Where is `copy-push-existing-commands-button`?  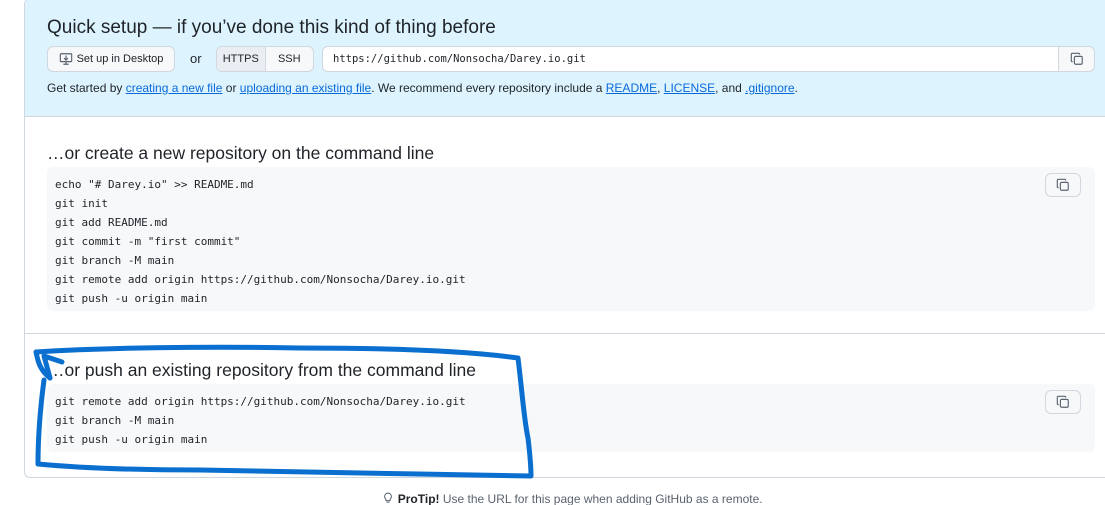
copy-push-existing-commands-button is located at coordinates (1063, 402).